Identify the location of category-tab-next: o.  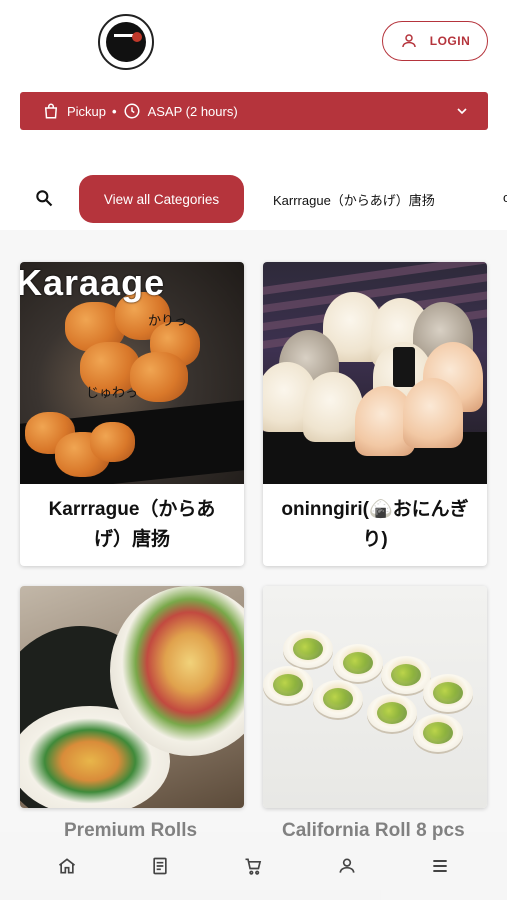
(505, 197).